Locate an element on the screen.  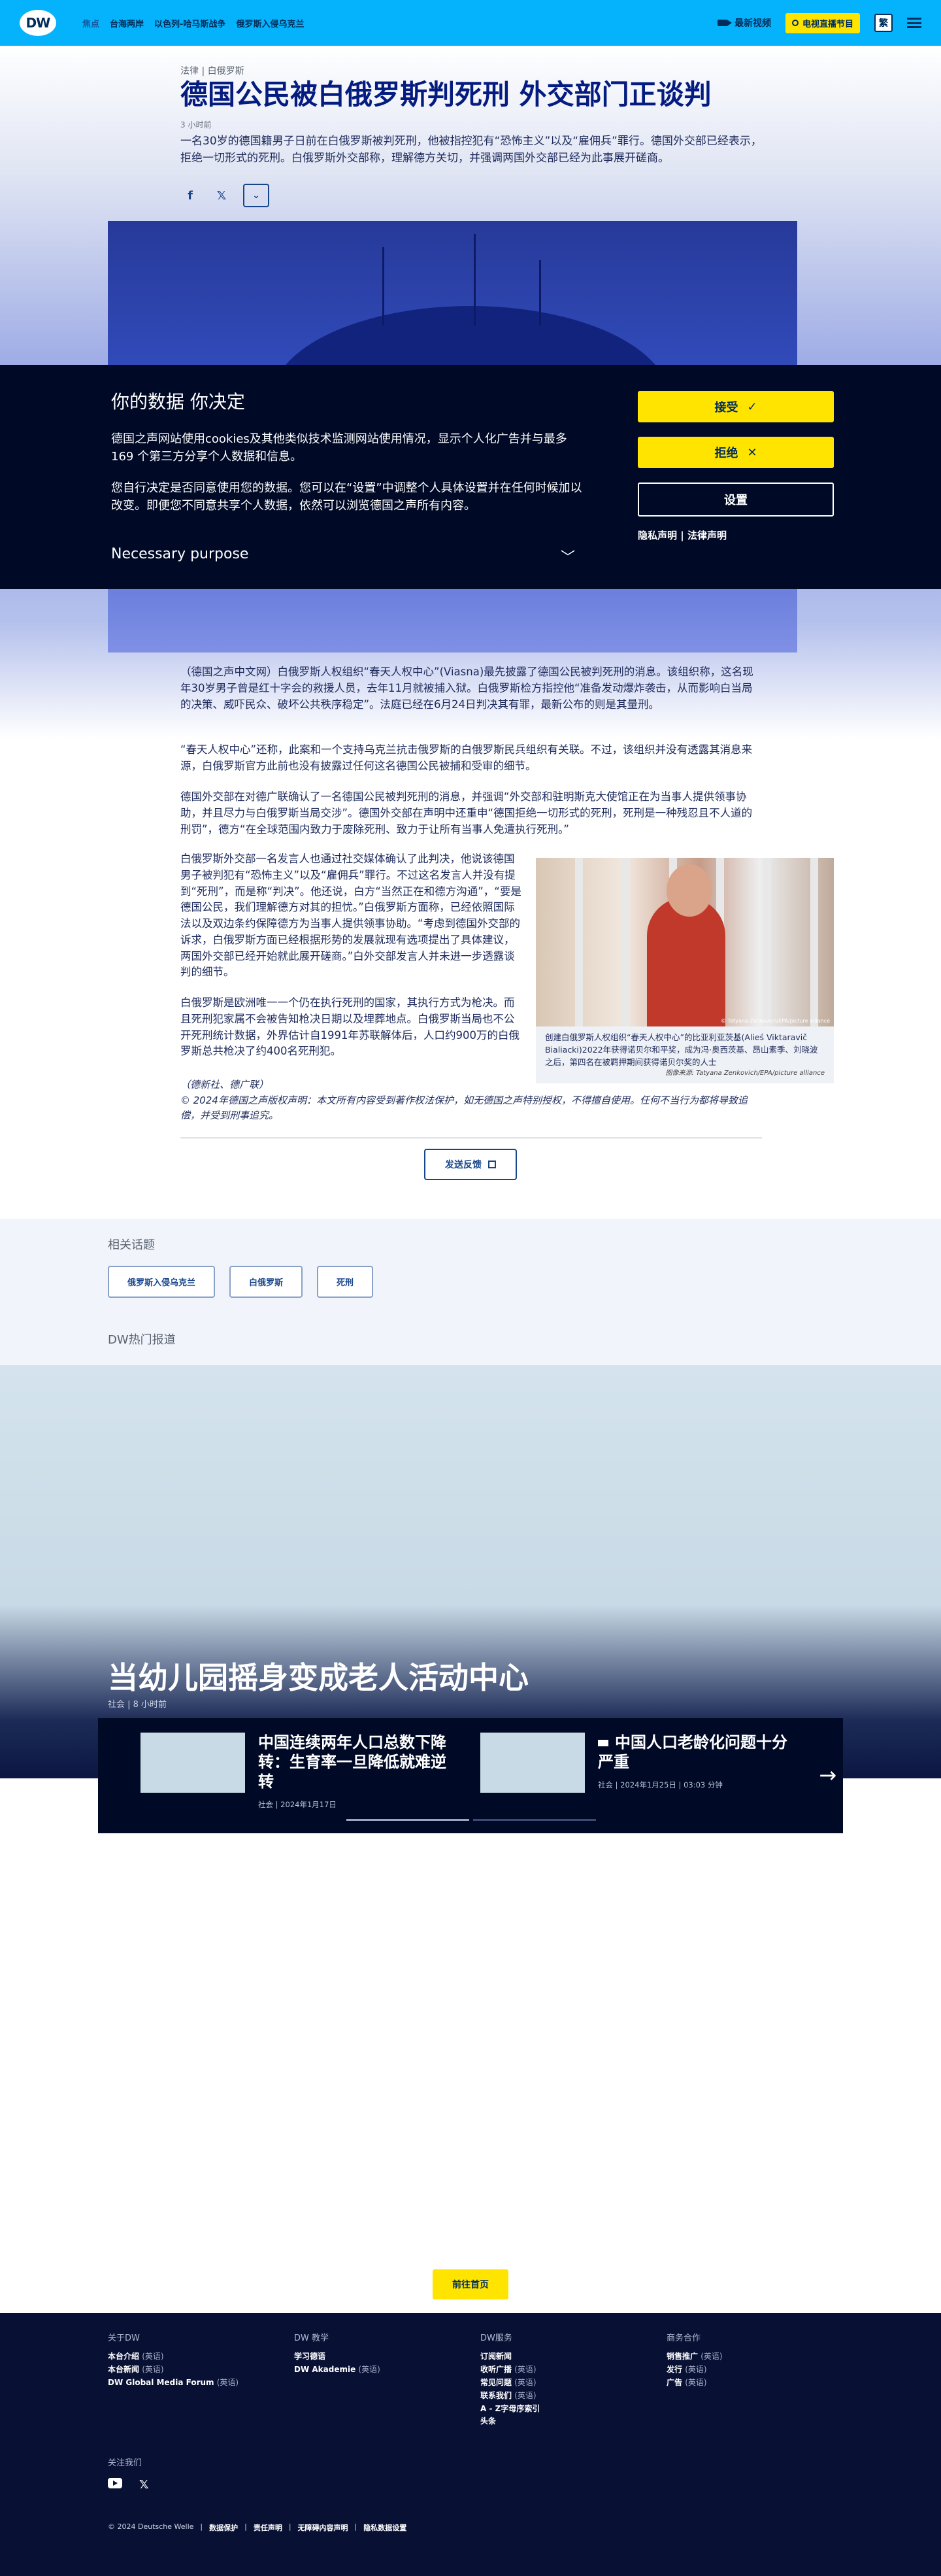
language-button: 繁 is located at coordinates (884, 23).